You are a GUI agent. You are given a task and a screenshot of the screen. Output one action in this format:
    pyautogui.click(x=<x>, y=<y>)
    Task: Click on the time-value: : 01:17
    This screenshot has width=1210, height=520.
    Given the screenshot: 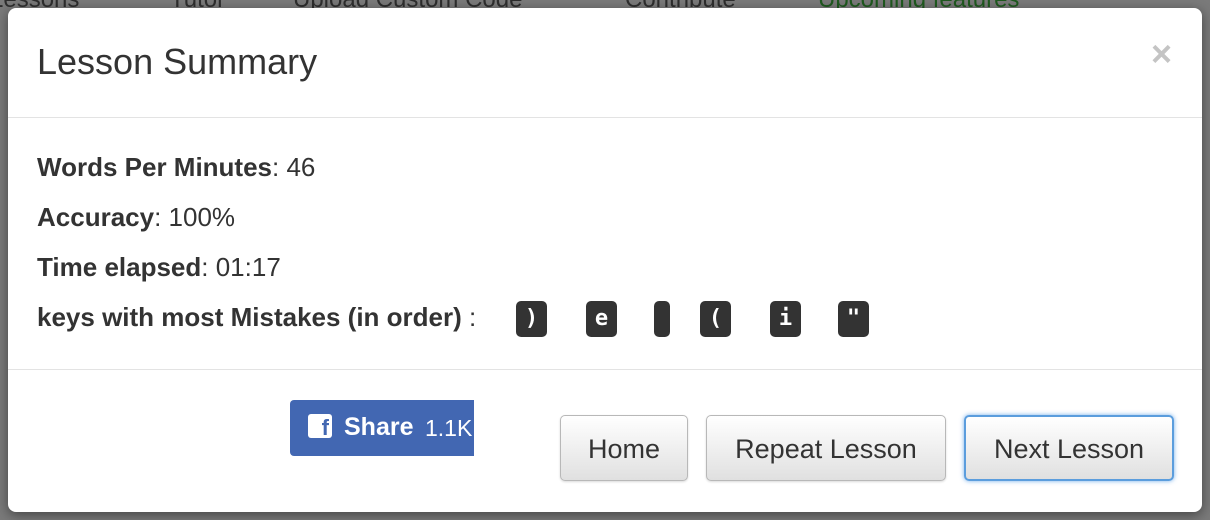 What is the action you would take?
    pyautogui.click(x=241, y=267)
    